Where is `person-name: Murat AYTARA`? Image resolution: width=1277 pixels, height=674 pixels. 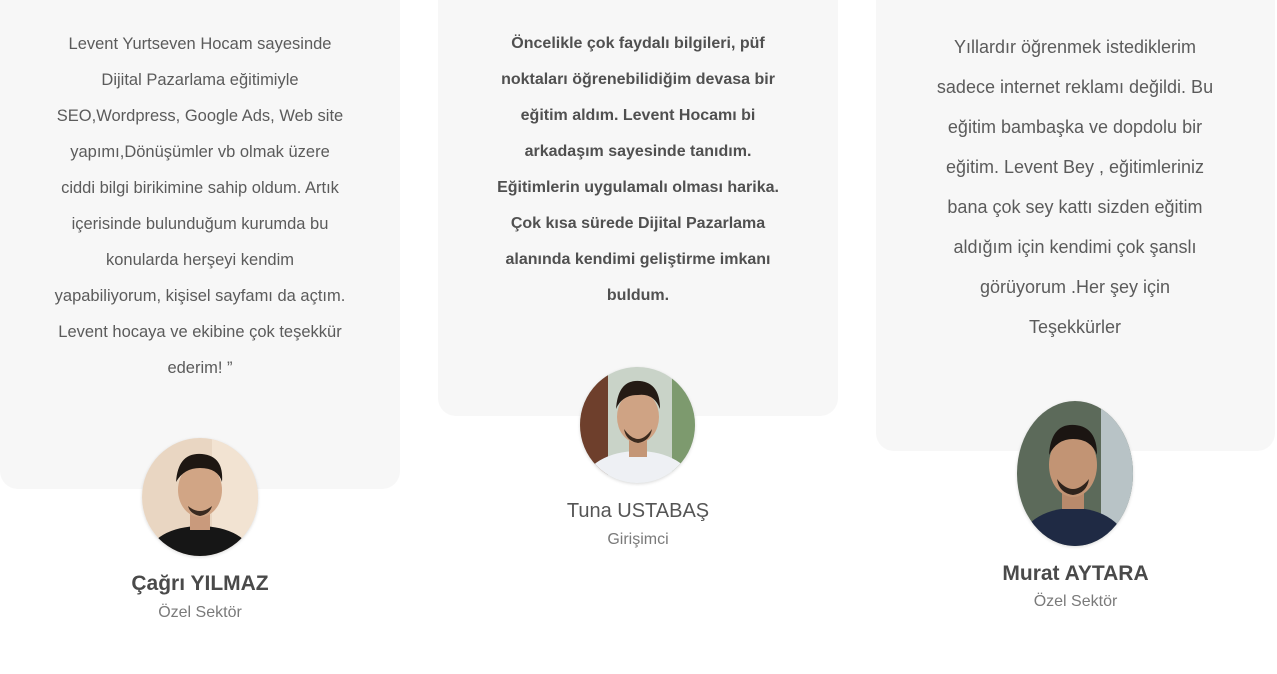
person-name: Murat AYTARA is located at coordinates (1075, 573).